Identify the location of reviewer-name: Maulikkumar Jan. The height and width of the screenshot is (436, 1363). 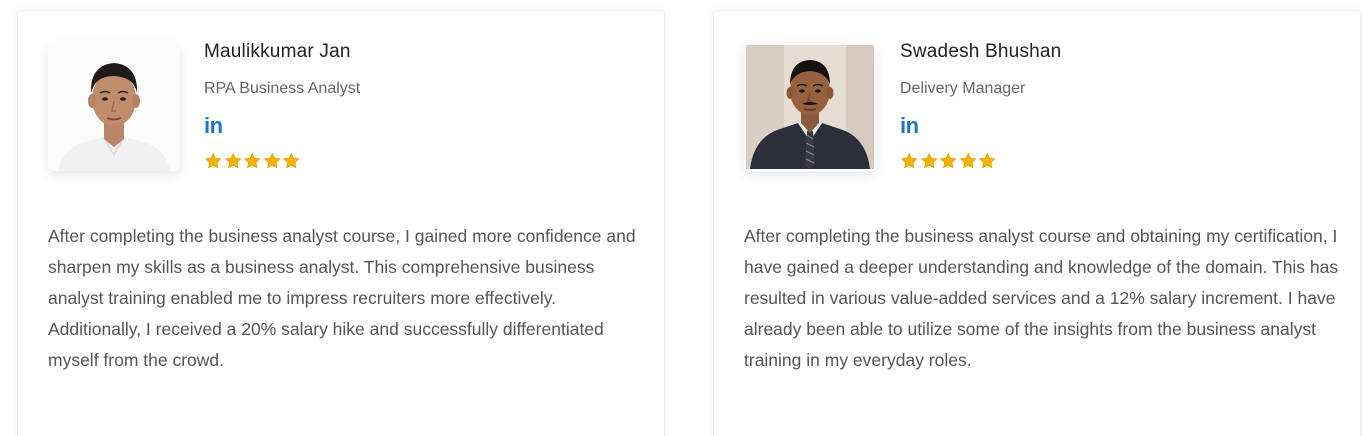
(277, 51).